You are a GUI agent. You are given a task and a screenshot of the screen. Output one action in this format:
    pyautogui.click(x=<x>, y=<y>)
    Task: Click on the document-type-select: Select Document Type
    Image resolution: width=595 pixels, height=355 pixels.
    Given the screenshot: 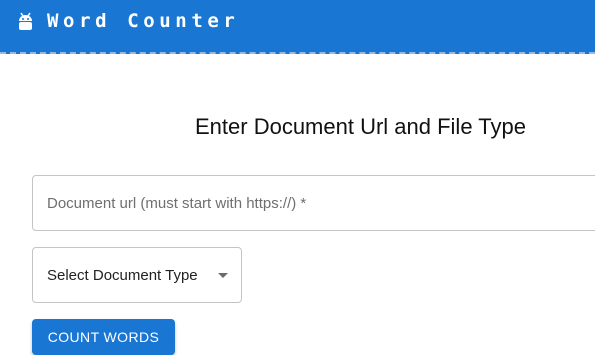 What is the action you would take?
    pyautogui.click(x=137, y=275)
    